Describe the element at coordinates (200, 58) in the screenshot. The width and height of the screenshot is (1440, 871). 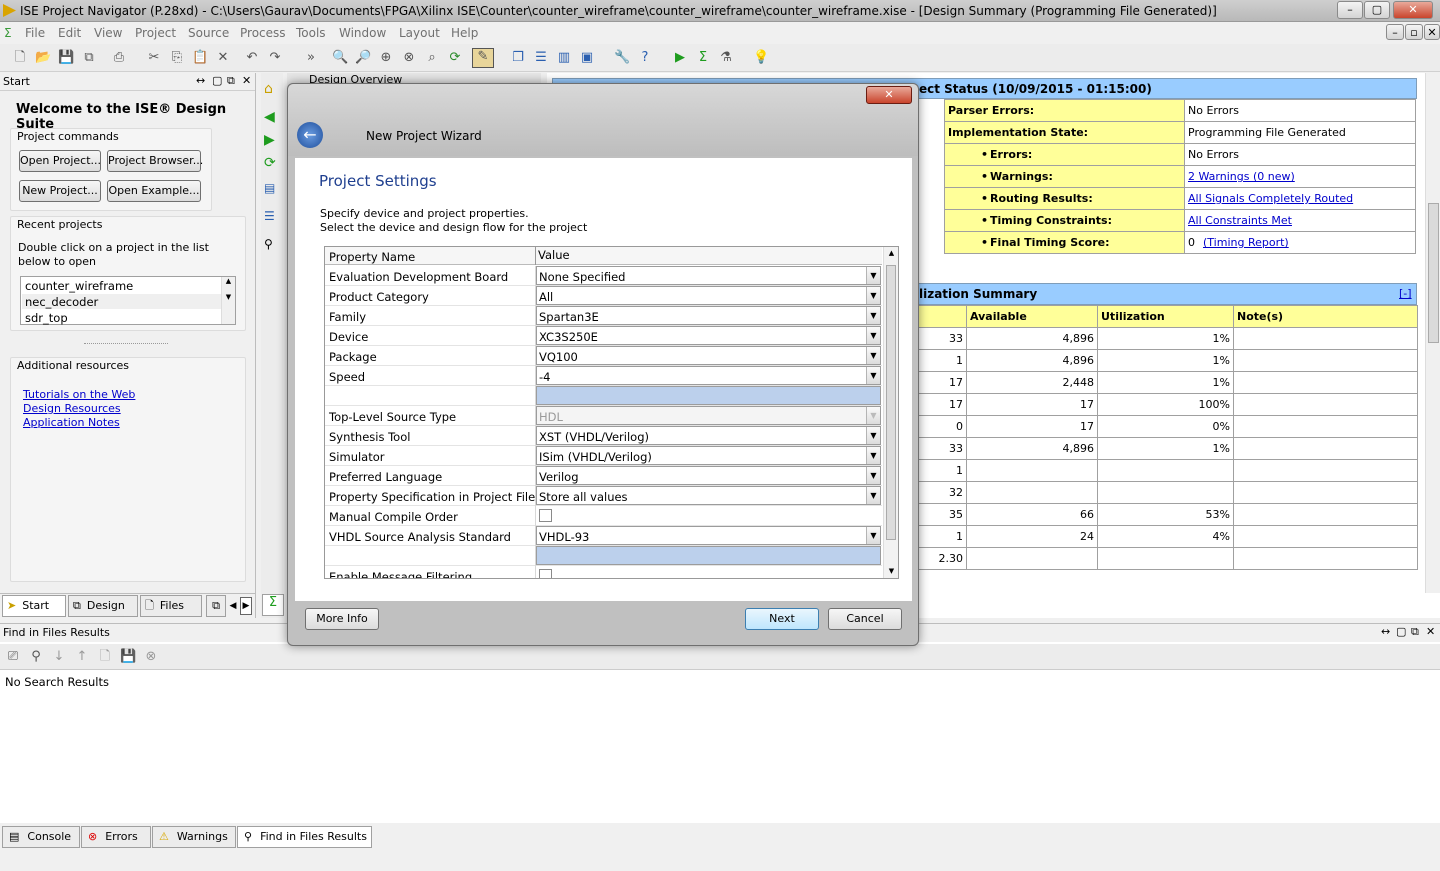
I see `paste-icon: 📋` at that location.